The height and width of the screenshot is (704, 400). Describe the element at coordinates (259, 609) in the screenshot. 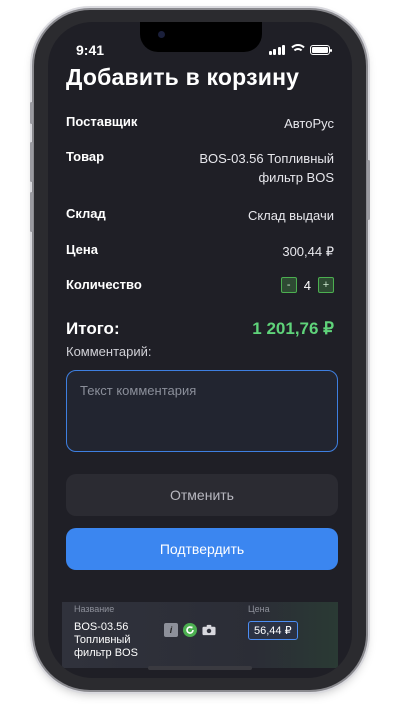

I see `price-column-header: Цена` at that location.